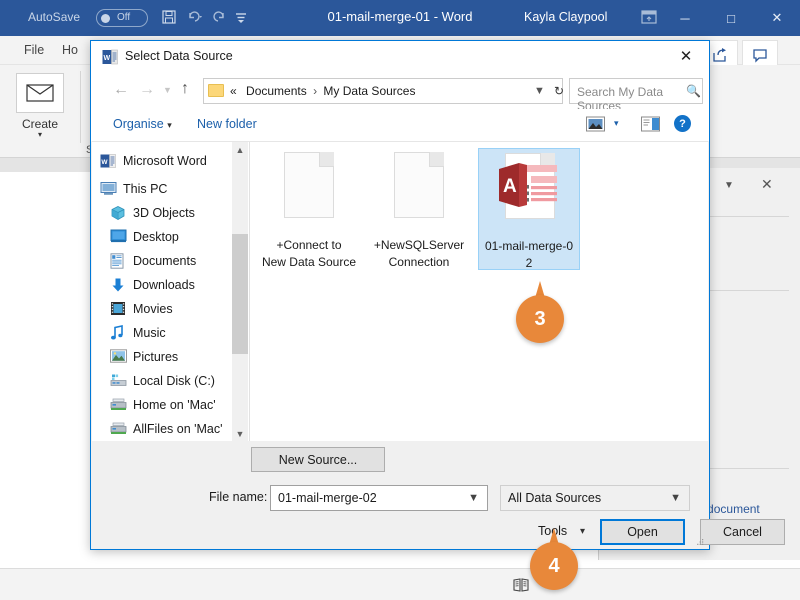  Describe the element at coordinates (650, 126) in the screenshot. I see `preview-pane-icon` at that location.